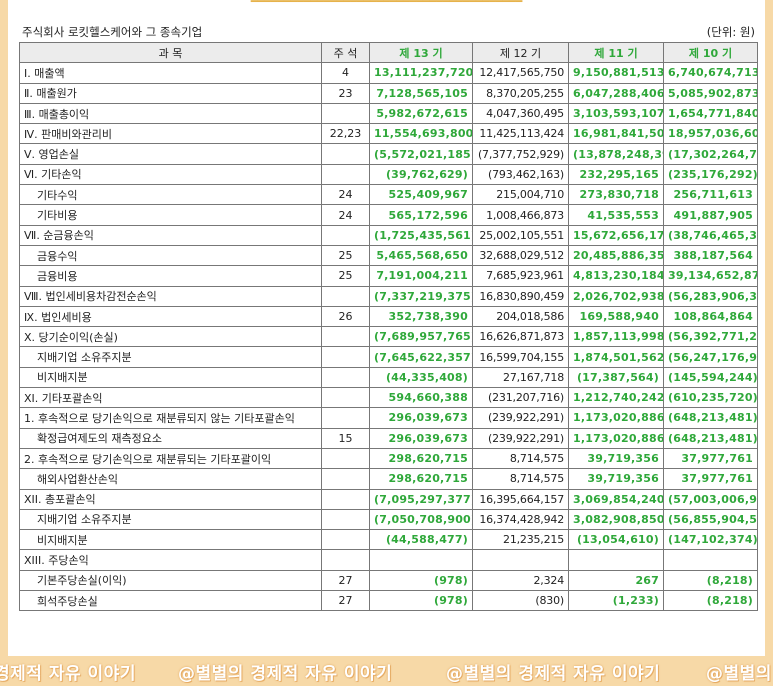 The height and width of the screenshot is (686, 773). What do you see at coordinates (388, 52) in the screenshot?
I see `table-header-row: 과 목 주 석 제 13 기 제 12 기 제 11 기 제 10 기` at bounding box center [388, 52].